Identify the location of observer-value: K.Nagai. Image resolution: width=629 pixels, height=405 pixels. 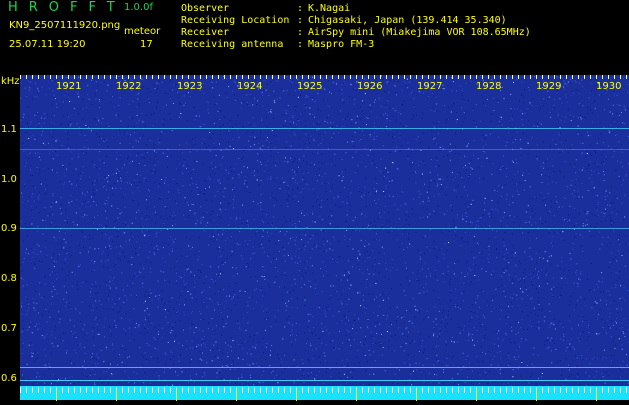
(329, 9).